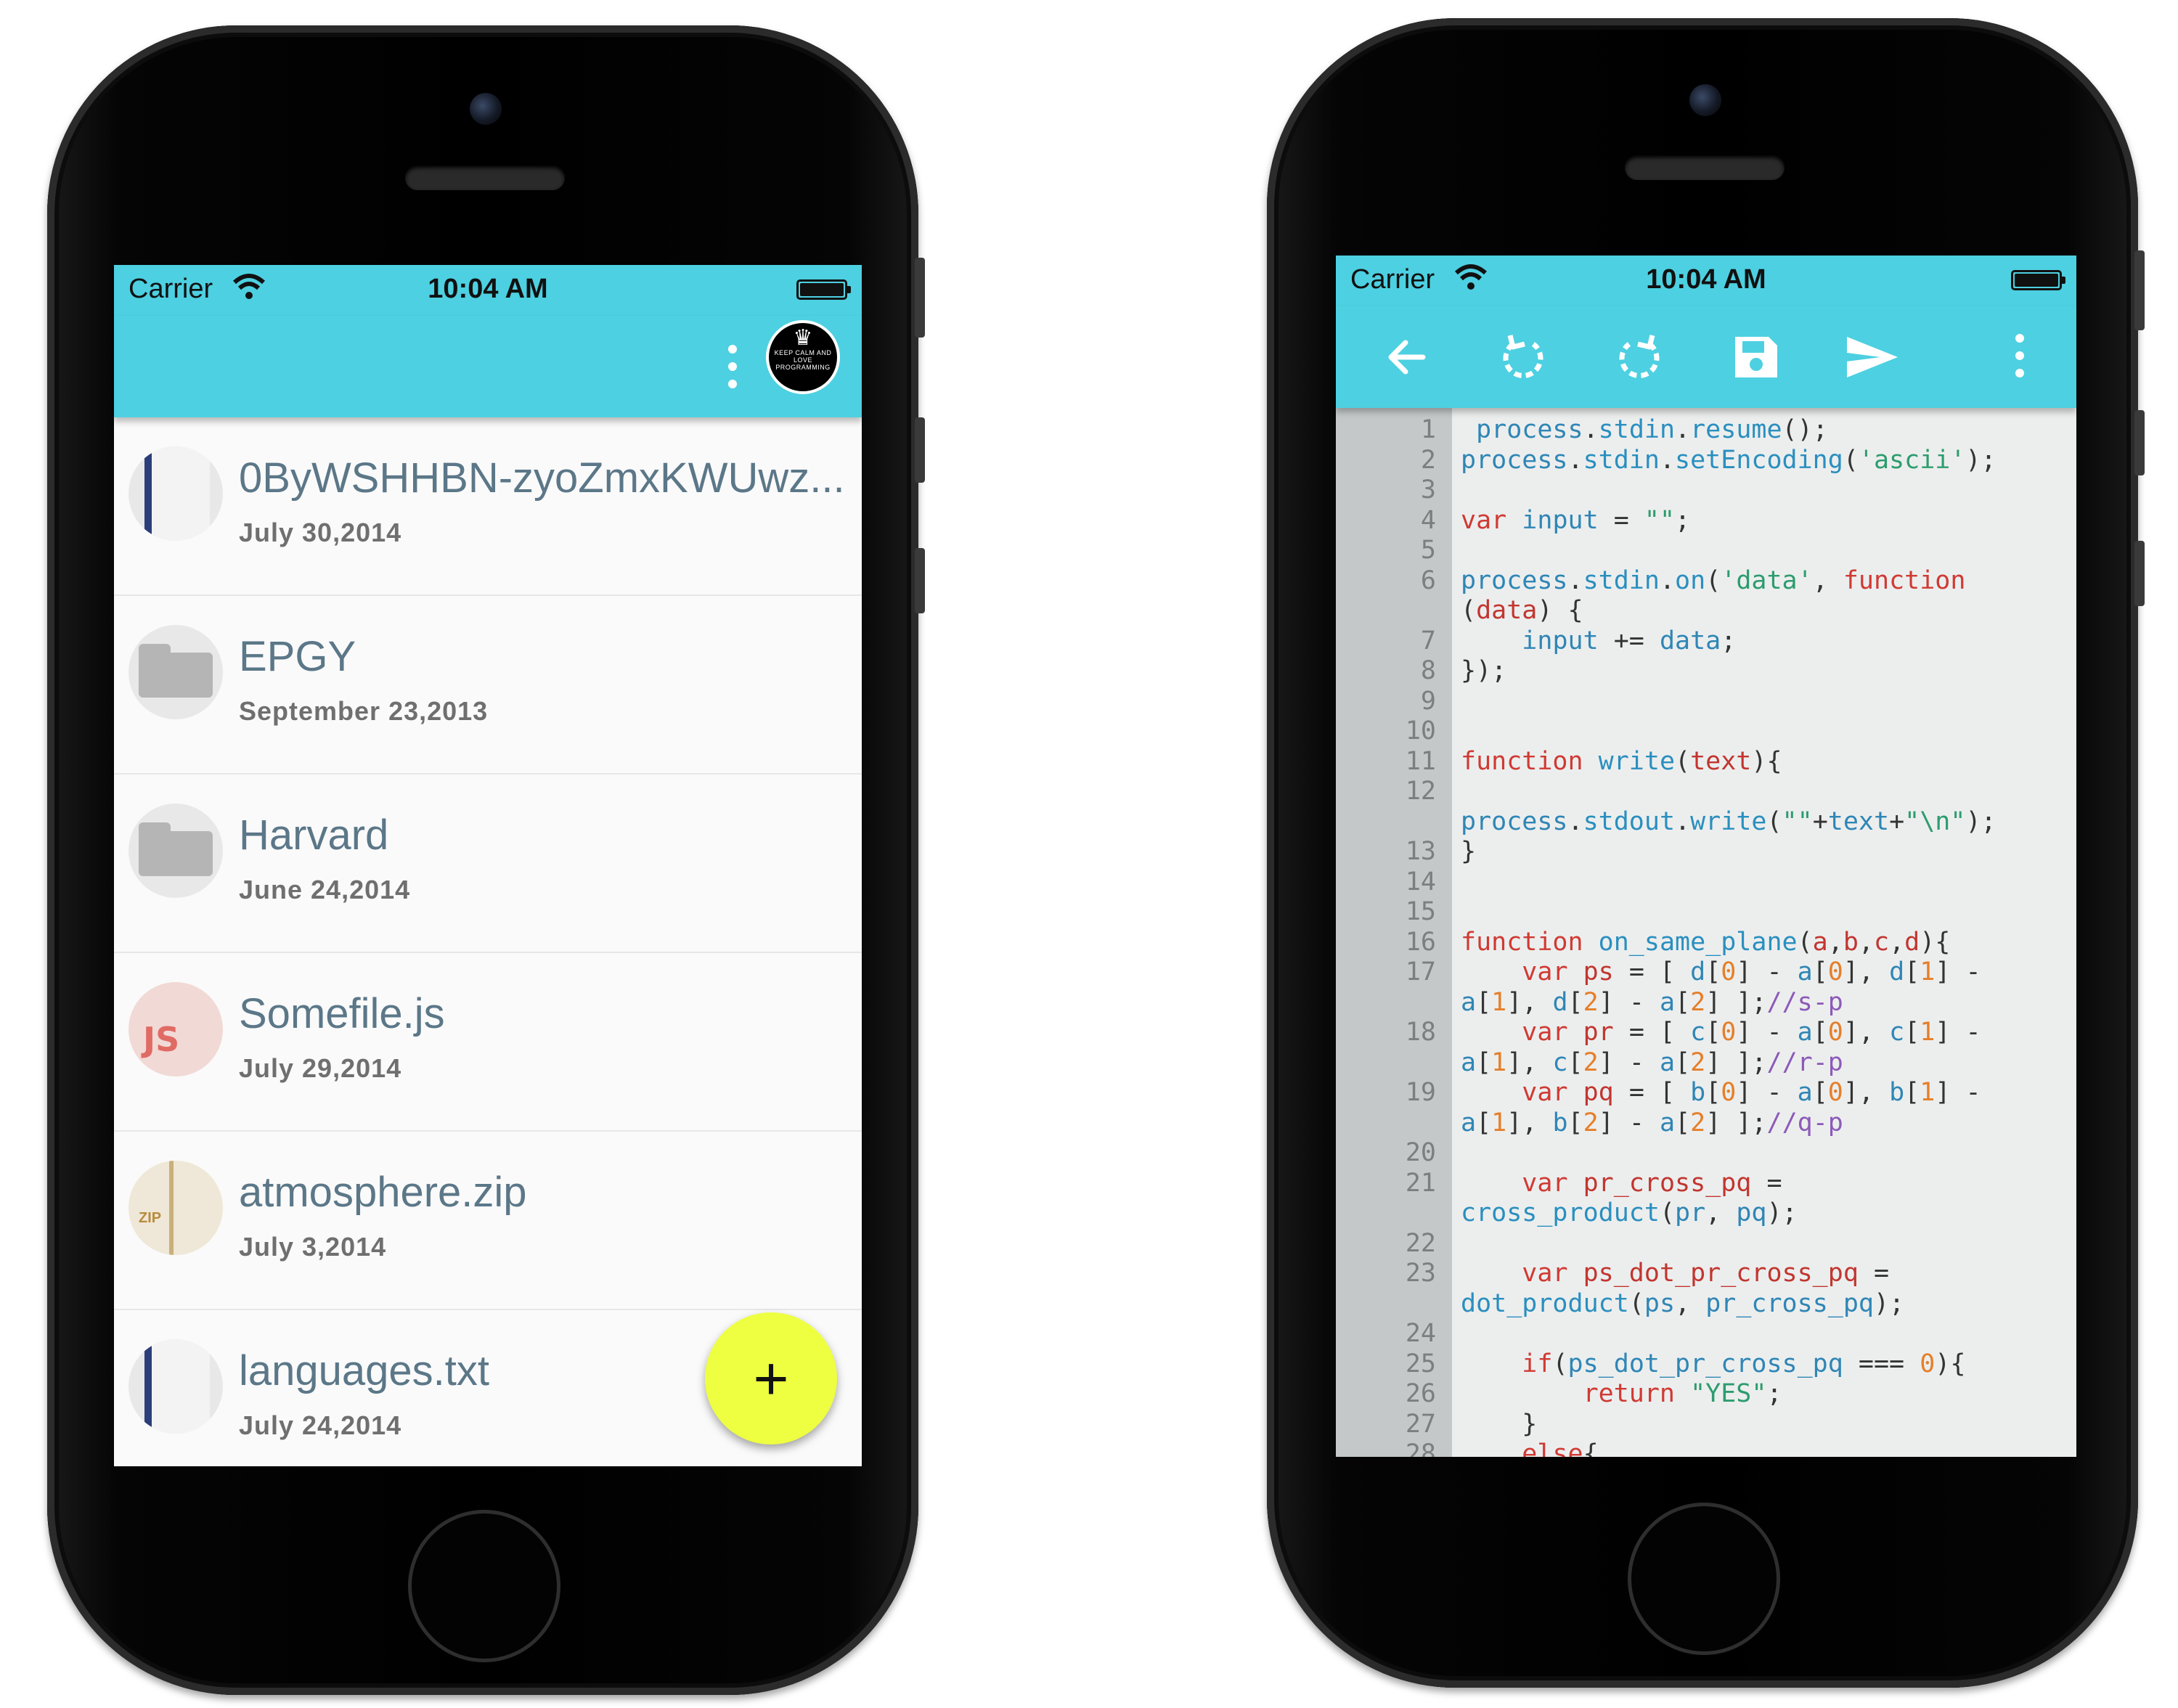 The height and width of the screenshot is (1708, 2178). What do you see at coordinates (771, 1378) in the screenshot?
I see `add-file-button: +` at bounding box center [771, 1378].